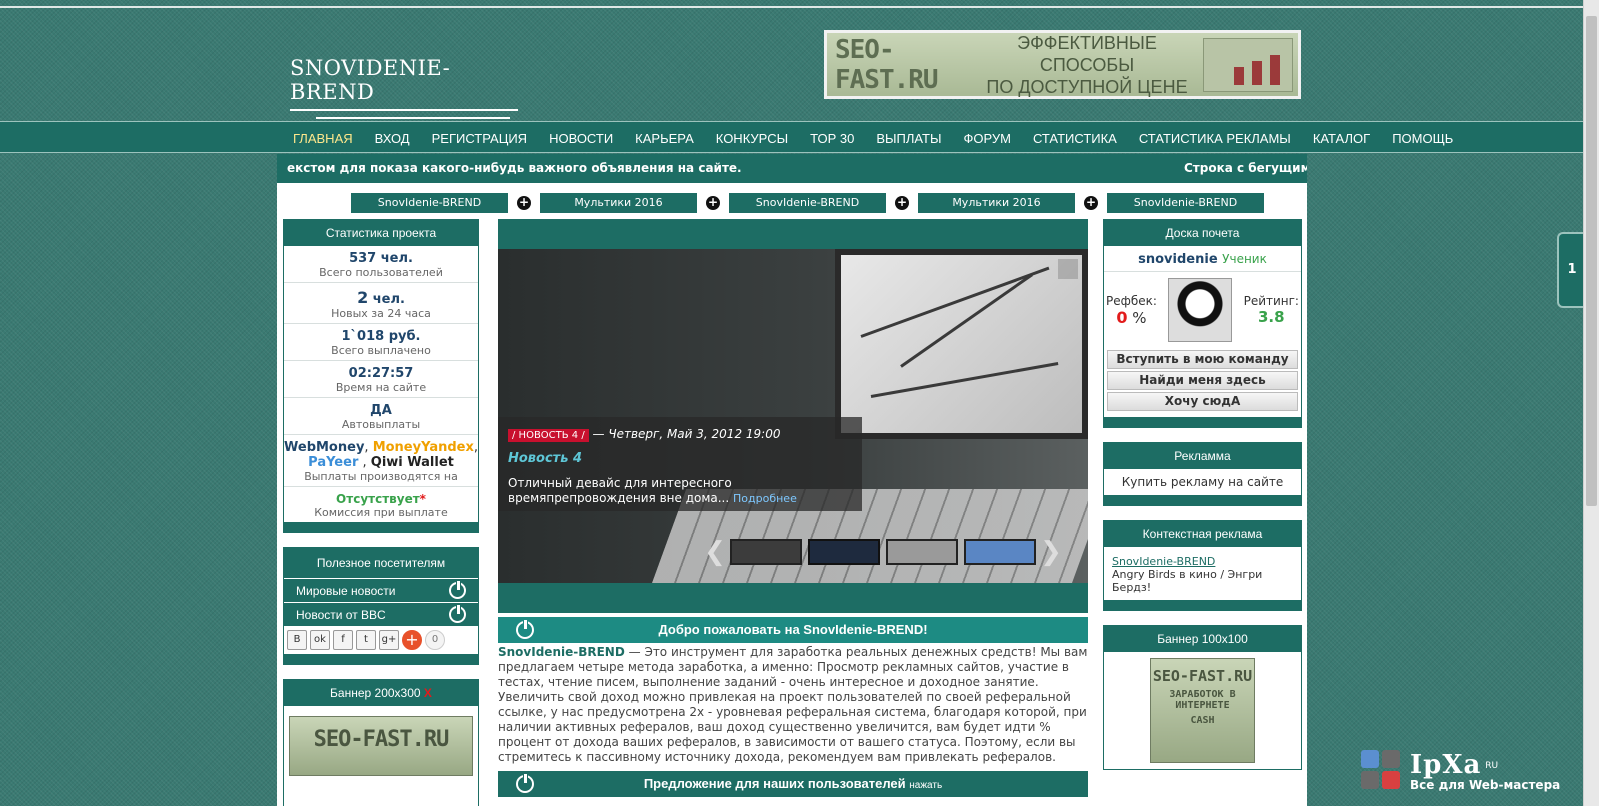 The width and height of the screenshot is (1599, 806). Describe the element at coordinates (1202, 259) in the screenshot. I see `honor-user: snovidenie Ученик` at that location.